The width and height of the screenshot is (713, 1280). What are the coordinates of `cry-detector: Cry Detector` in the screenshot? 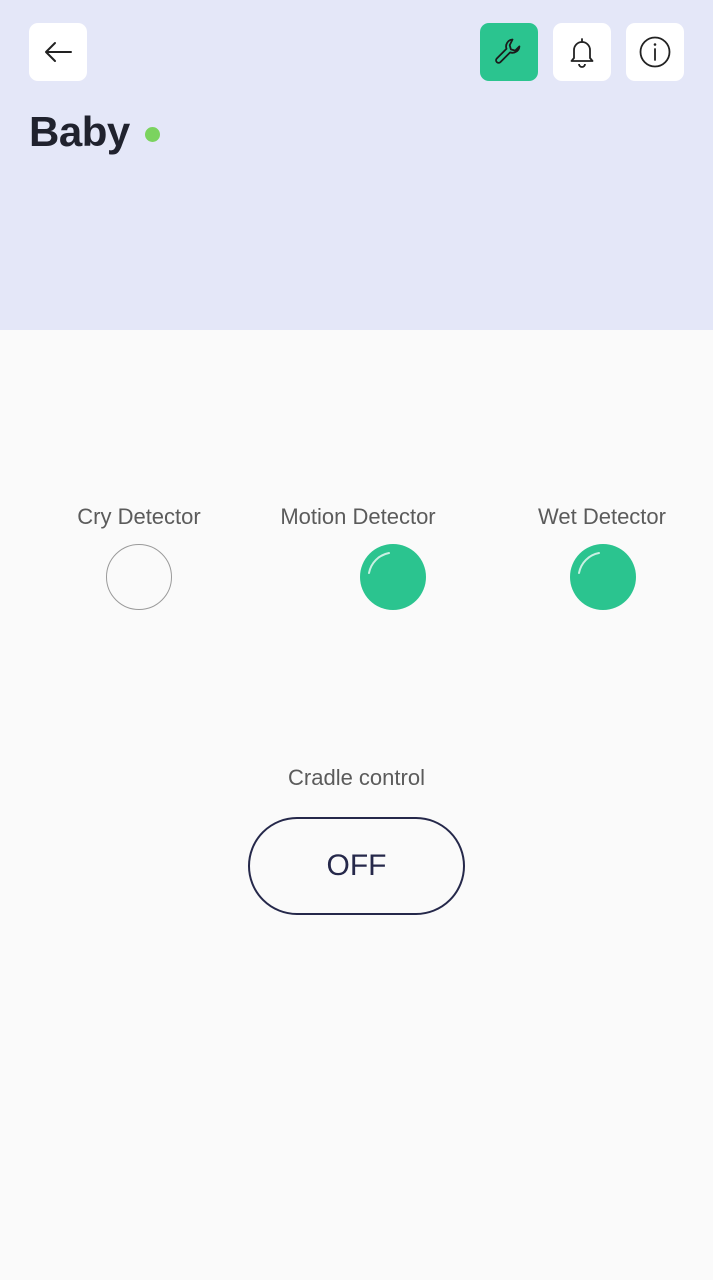 It's located at (139, 556).